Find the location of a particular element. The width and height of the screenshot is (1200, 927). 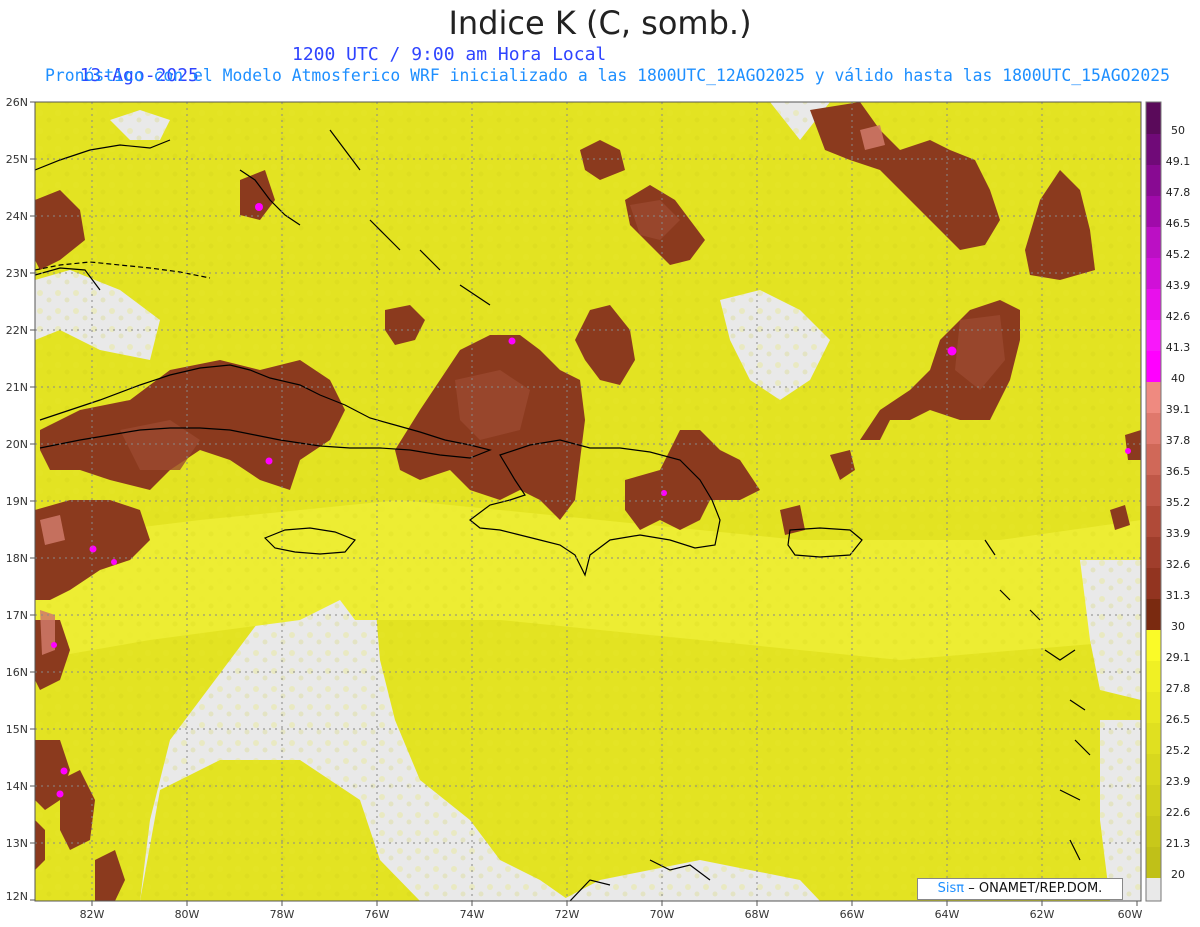

lat-label: 16N is located at coordinates (17, 672).